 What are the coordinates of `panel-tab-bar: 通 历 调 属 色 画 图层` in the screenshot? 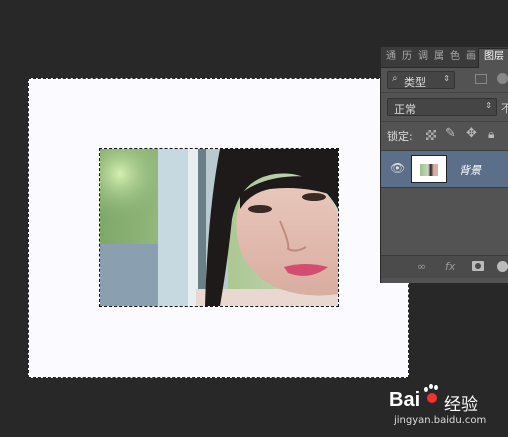 It's located at (444, 57).